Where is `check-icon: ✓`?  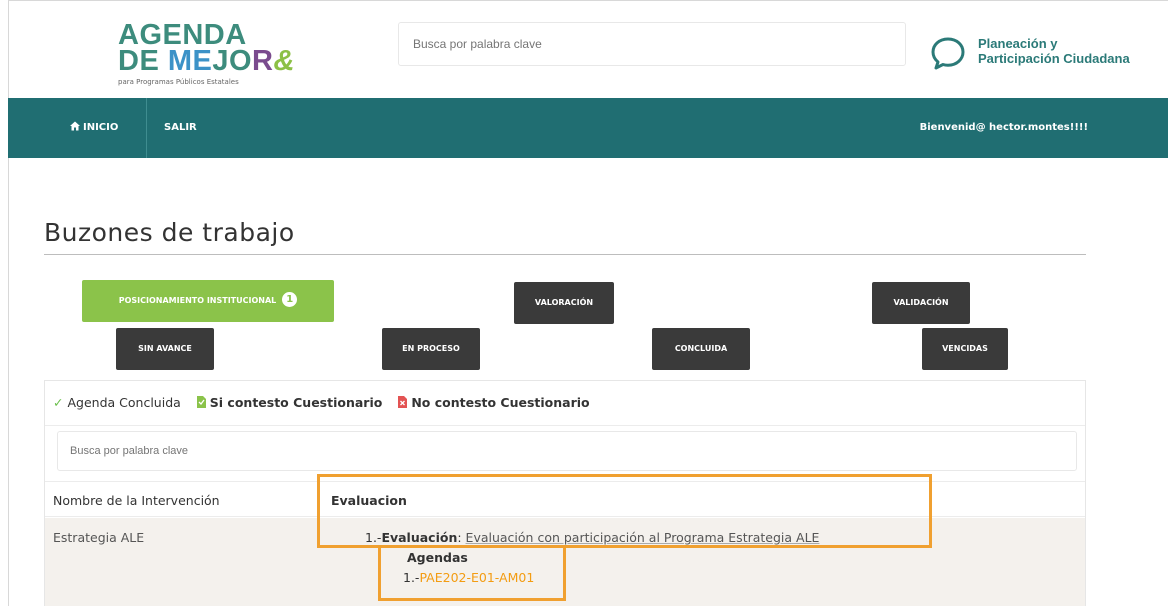
check-icon: ✓ is located at coordinates (58, 402).